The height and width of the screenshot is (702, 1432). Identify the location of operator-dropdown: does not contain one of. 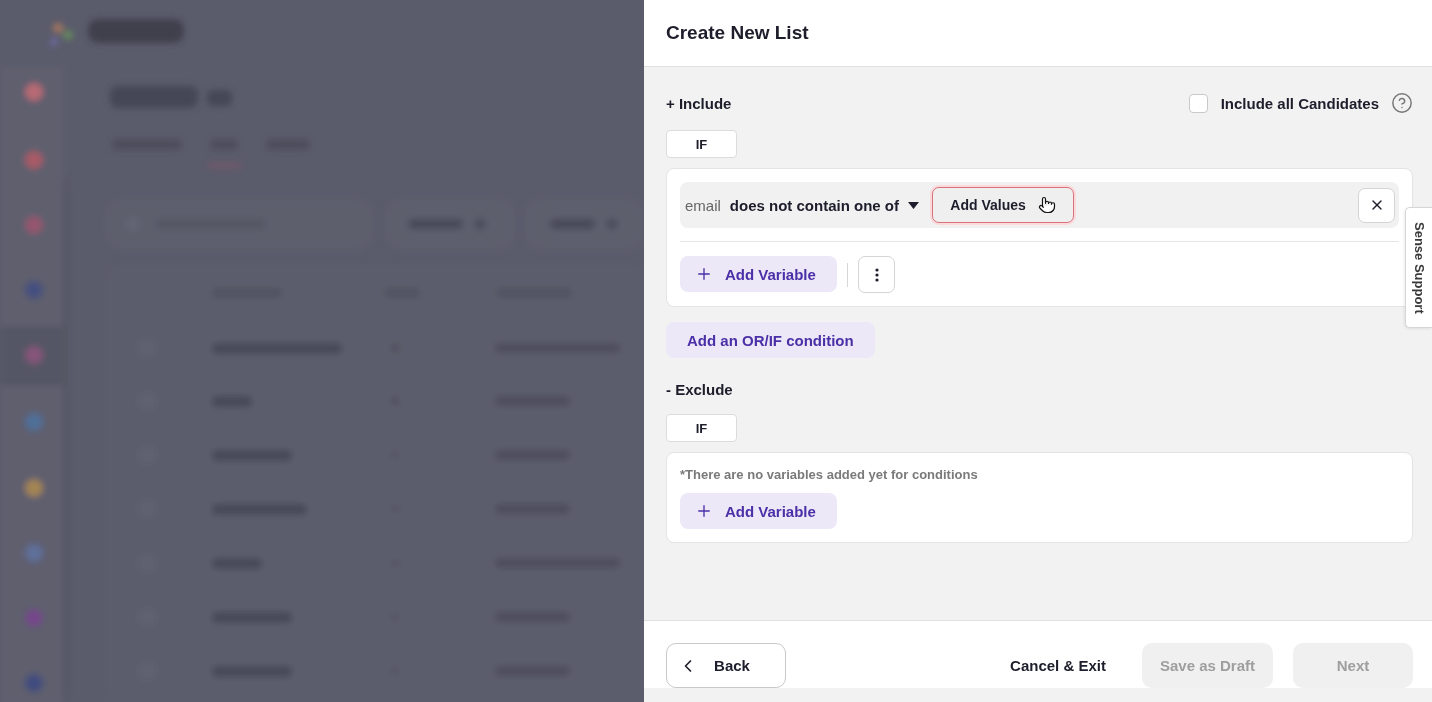
(824, 205).